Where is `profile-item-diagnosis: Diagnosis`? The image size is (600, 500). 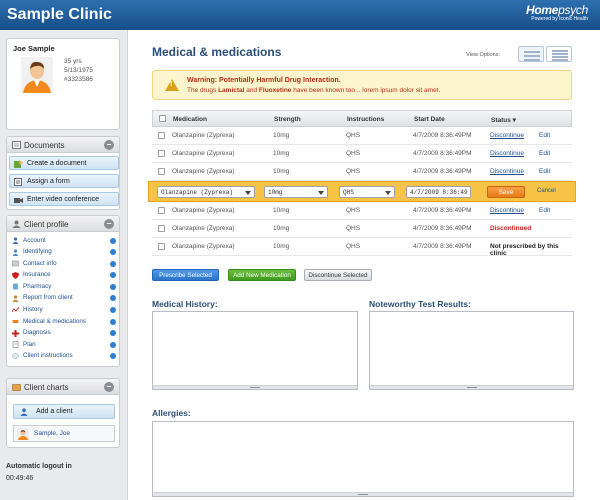
profile-item-diagnosis: Diagnosis is located at coordinates (64, 334).